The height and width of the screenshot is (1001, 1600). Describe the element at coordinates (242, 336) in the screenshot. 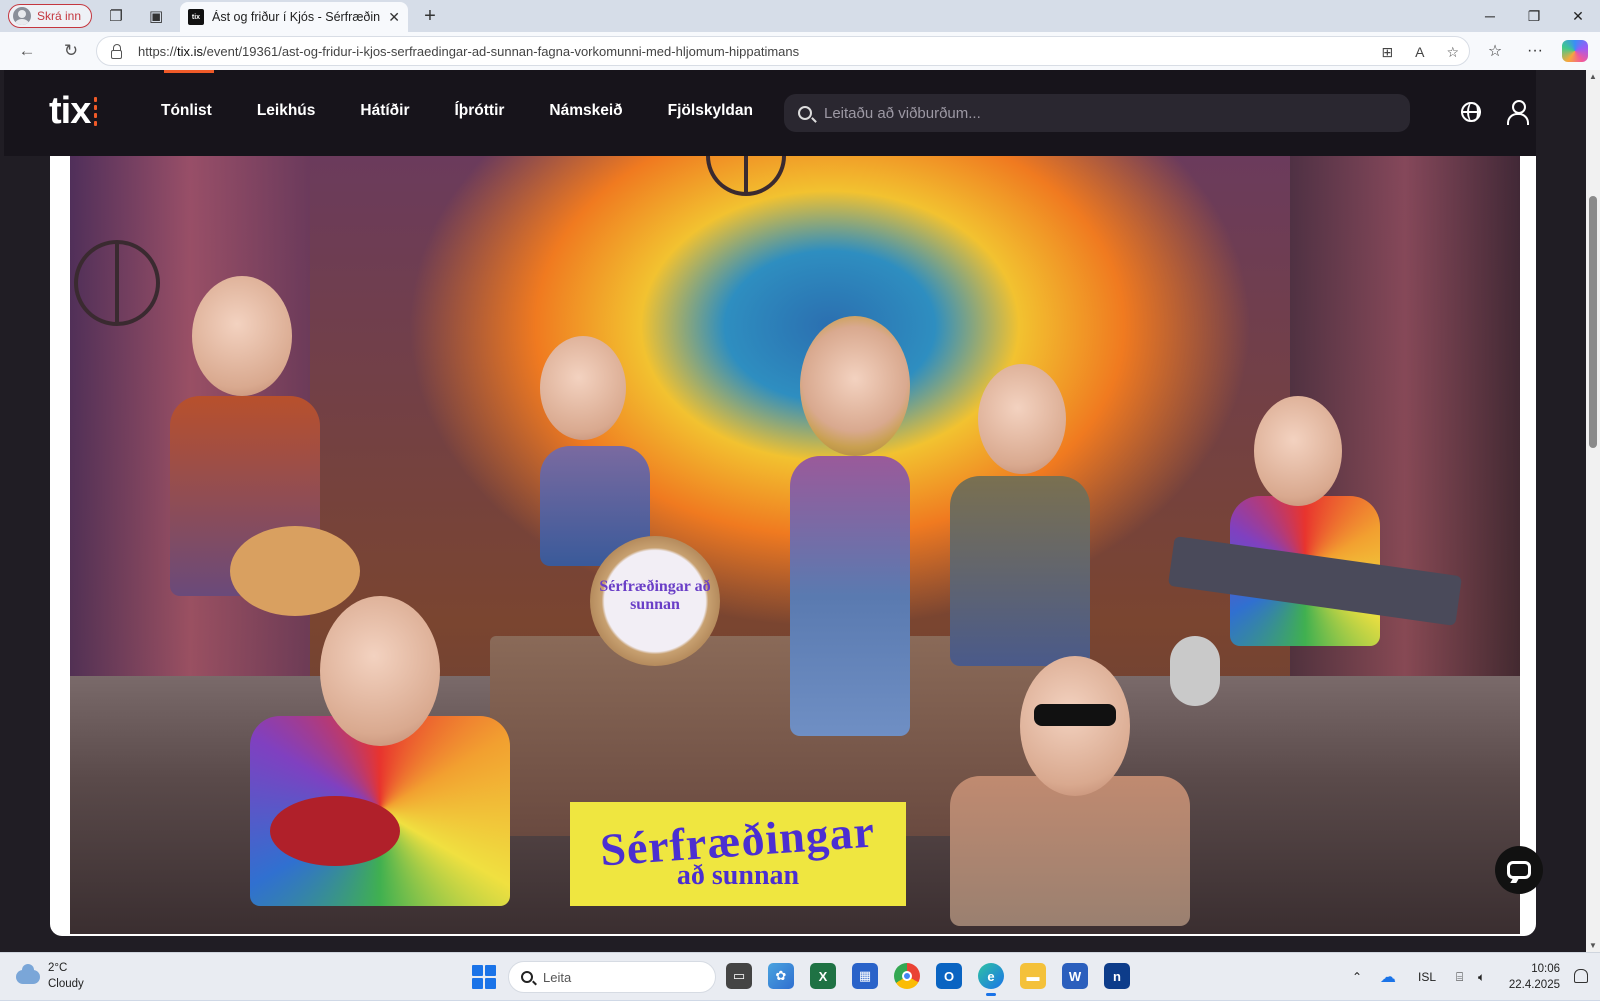

I see `guitarist-left-head` at that location.